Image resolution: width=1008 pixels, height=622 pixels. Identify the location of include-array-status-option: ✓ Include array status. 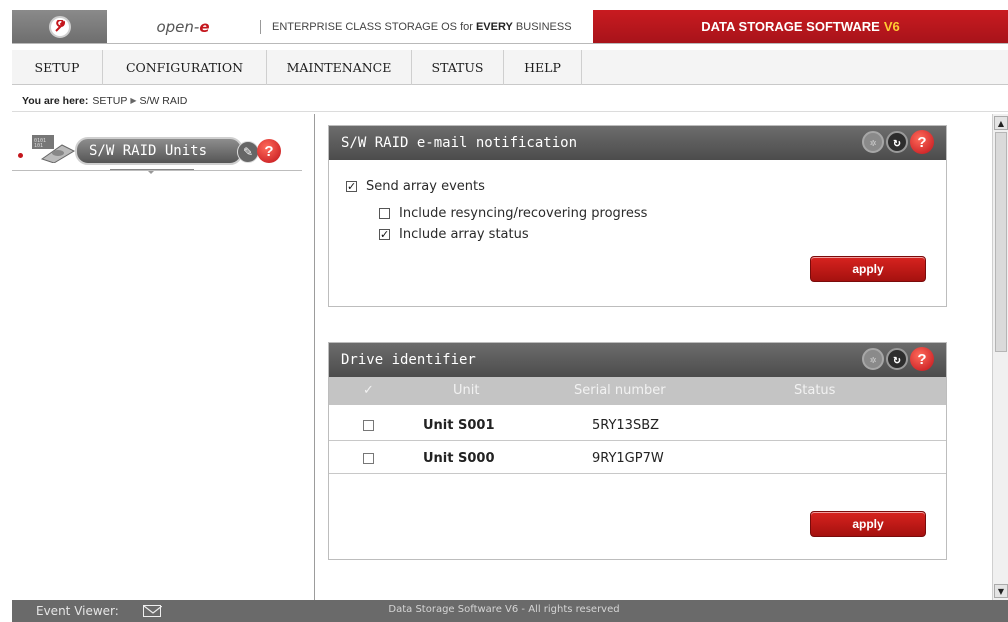
(454, 234).